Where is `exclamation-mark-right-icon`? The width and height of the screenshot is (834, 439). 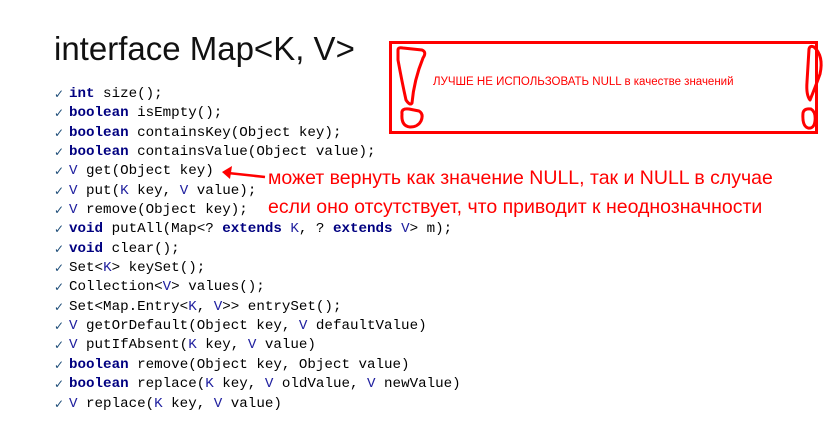 exclamation-mark-right-icon is located at coordinates (812, 87).